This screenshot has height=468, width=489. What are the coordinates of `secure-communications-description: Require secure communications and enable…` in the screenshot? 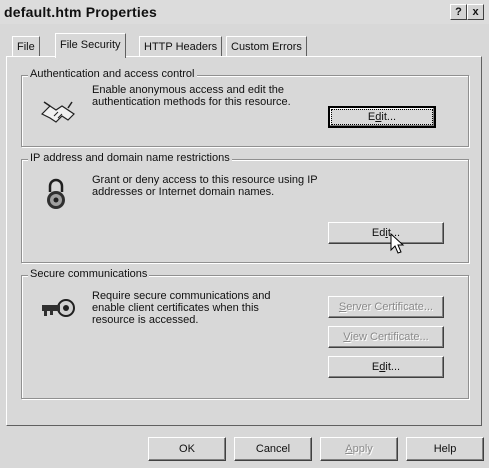 It's located at (181, 308).